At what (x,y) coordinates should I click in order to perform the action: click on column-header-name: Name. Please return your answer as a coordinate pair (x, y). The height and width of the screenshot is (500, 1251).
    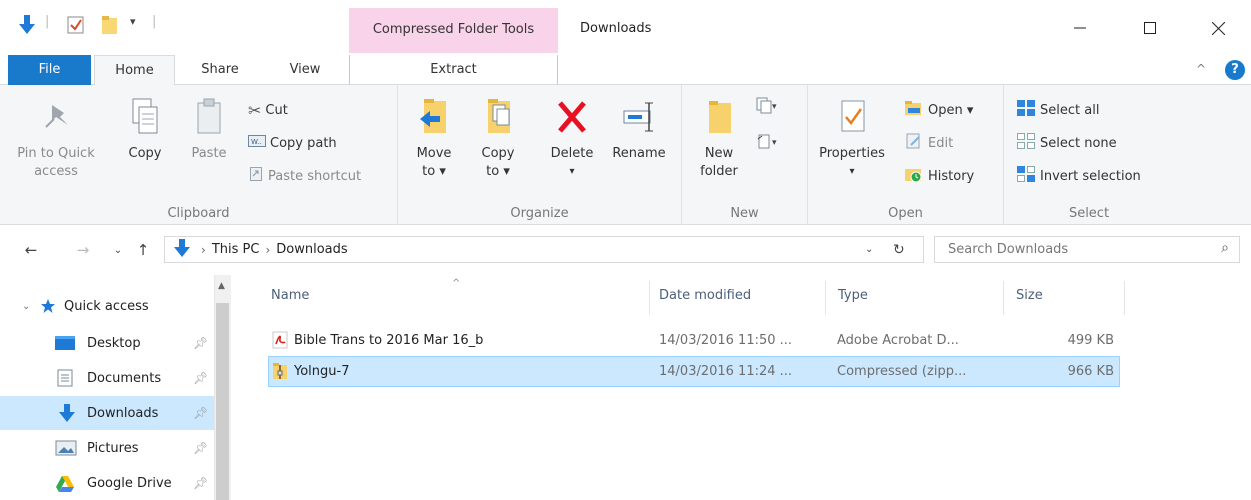
    Looking at the image, I should click on (461, 295).